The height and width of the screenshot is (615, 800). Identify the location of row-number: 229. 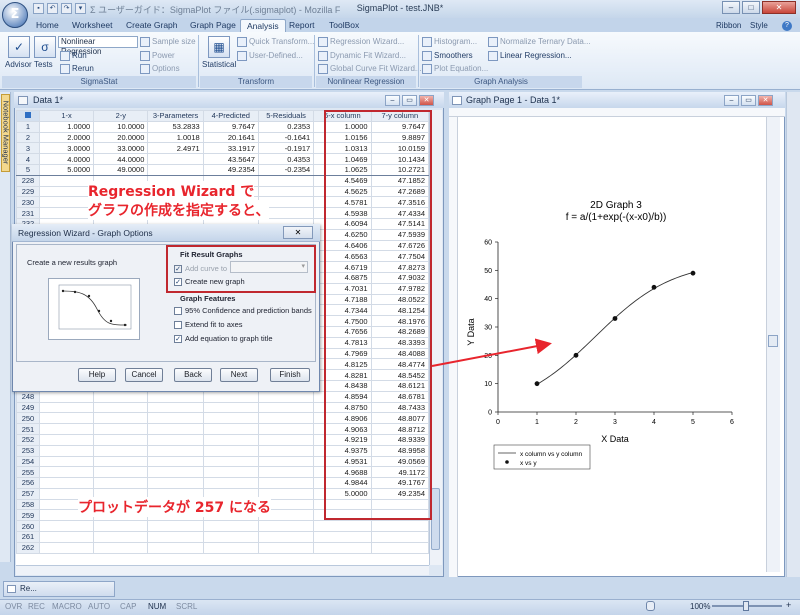
(28, 191).